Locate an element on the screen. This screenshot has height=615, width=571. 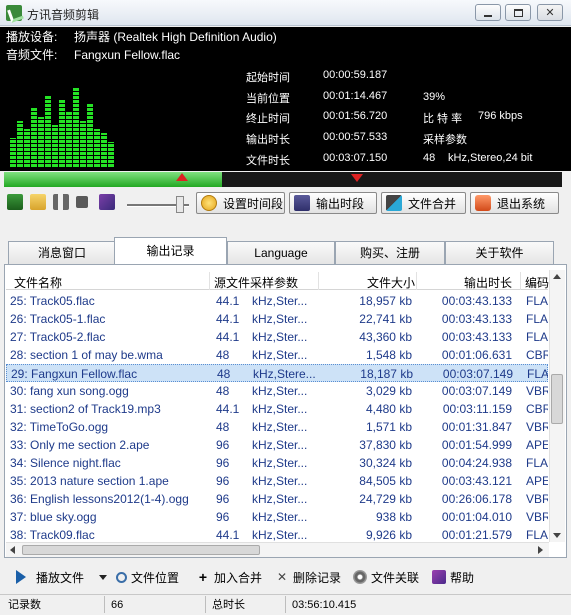
file-association-button: 文件关联 is located at coordinates (386, 577).